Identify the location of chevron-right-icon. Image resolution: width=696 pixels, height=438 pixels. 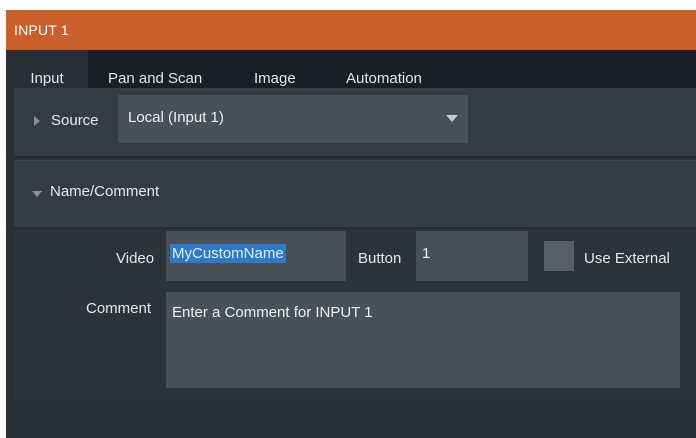
(37, 121).